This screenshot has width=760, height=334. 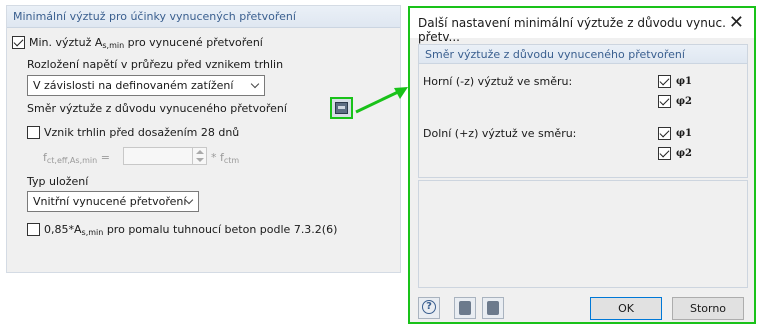 I want to click on top-phi2-label: φ2, so click(x=684, y=101).